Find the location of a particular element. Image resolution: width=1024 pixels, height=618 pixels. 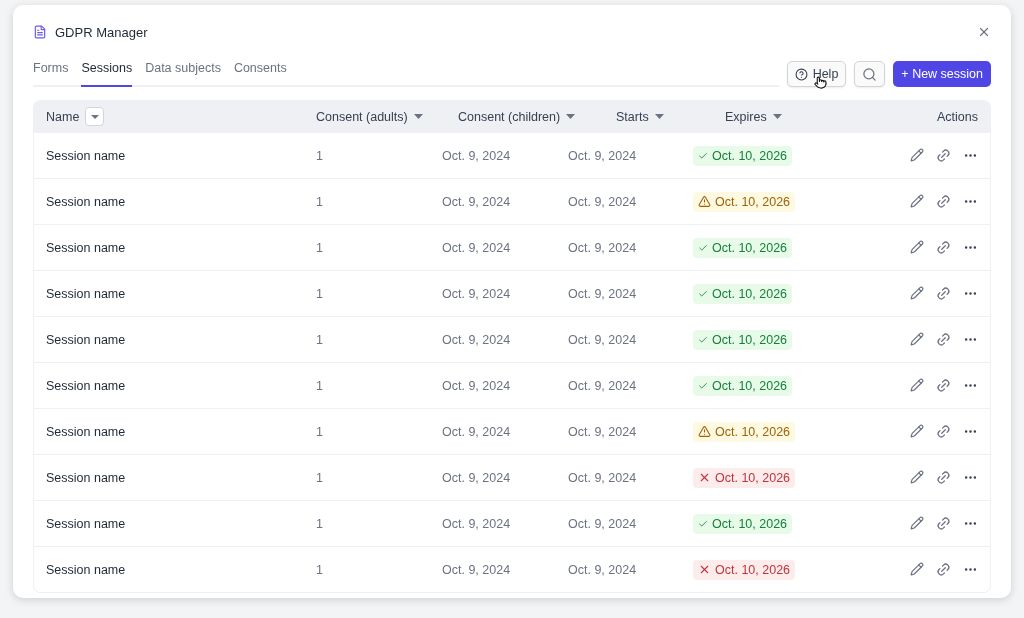

document-icon is located at coordinates (40, 32).